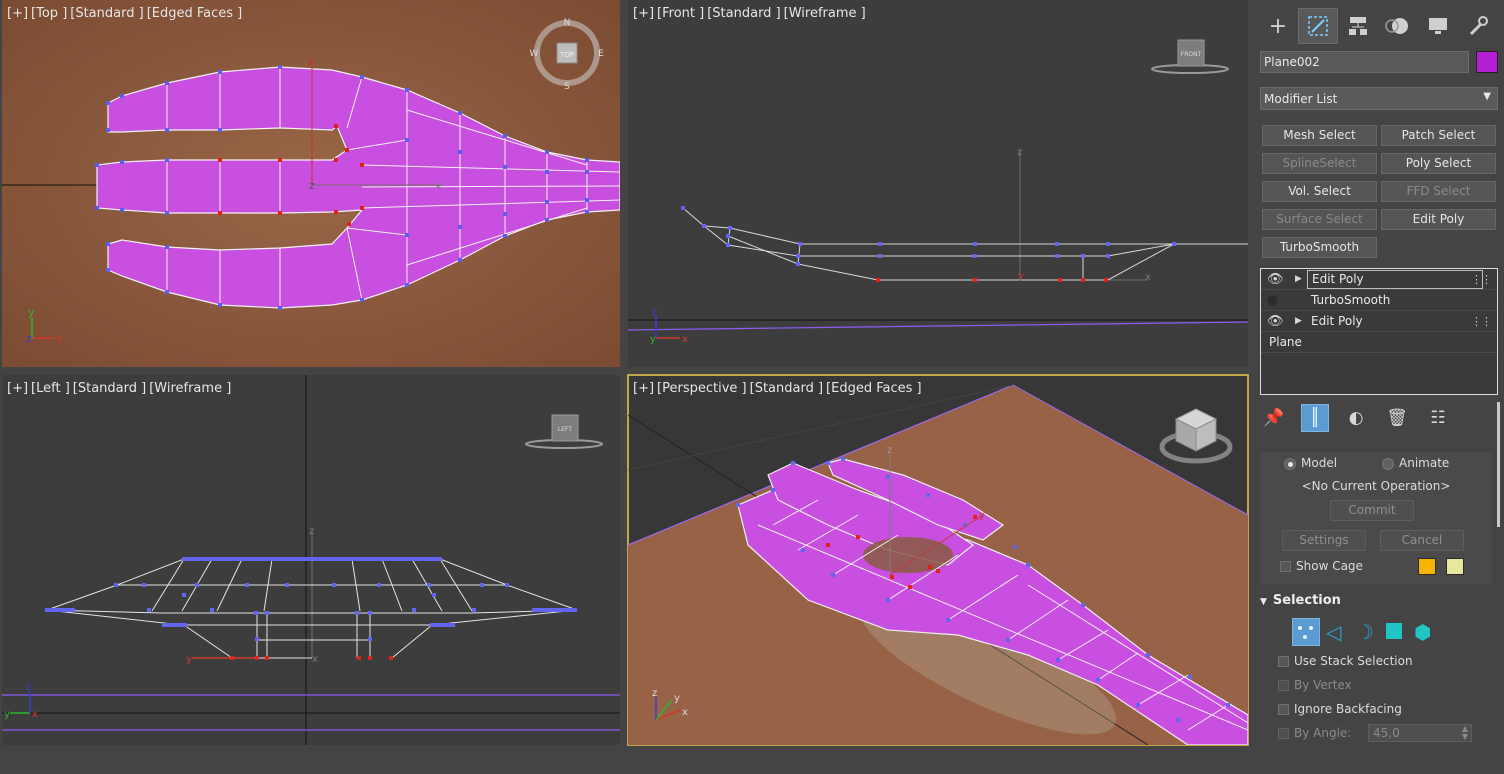  What do you see at coordinates (1315, 685) in the screenshot?
I see `by-vertex-checkbox: By Vertex` at bounding box center [1315, 685].